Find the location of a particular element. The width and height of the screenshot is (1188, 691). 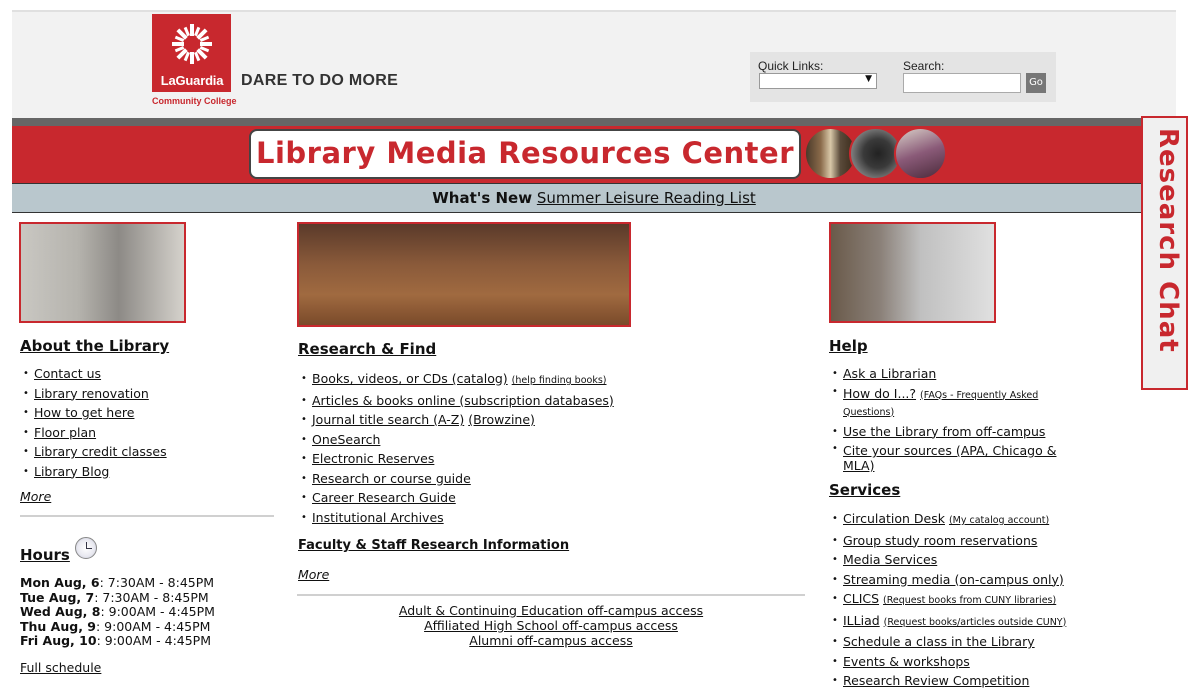

list-item: Contact us is located at coordinates (150, 374).